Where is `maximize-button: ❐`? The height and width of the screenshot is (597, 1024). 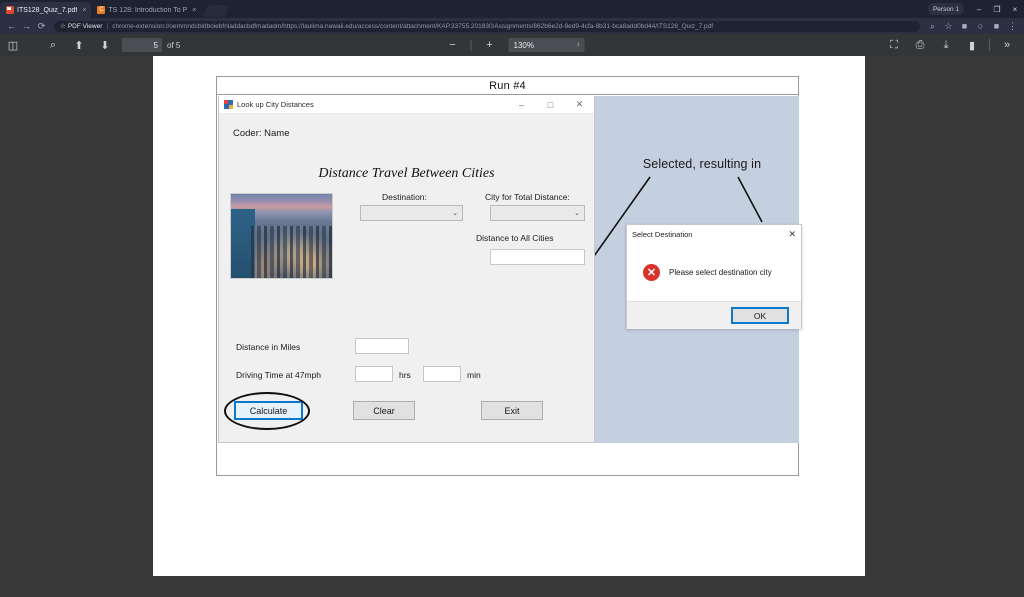 maximize-button: ❐ is located at coordinates (997, 9).